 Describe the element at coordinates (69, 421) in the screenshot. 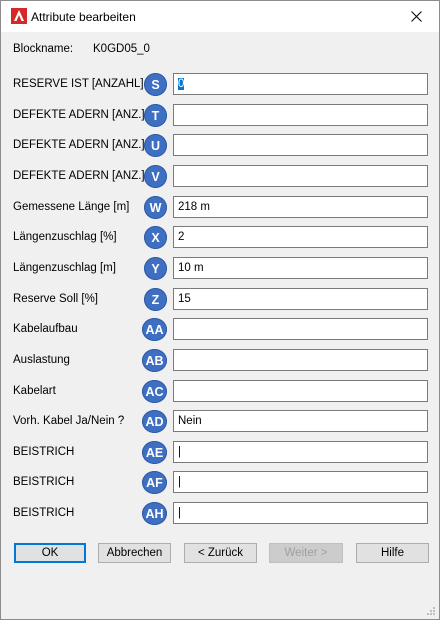

I see `attribute-label: Vorh. Kabel Ja/Nein ?` at that location.